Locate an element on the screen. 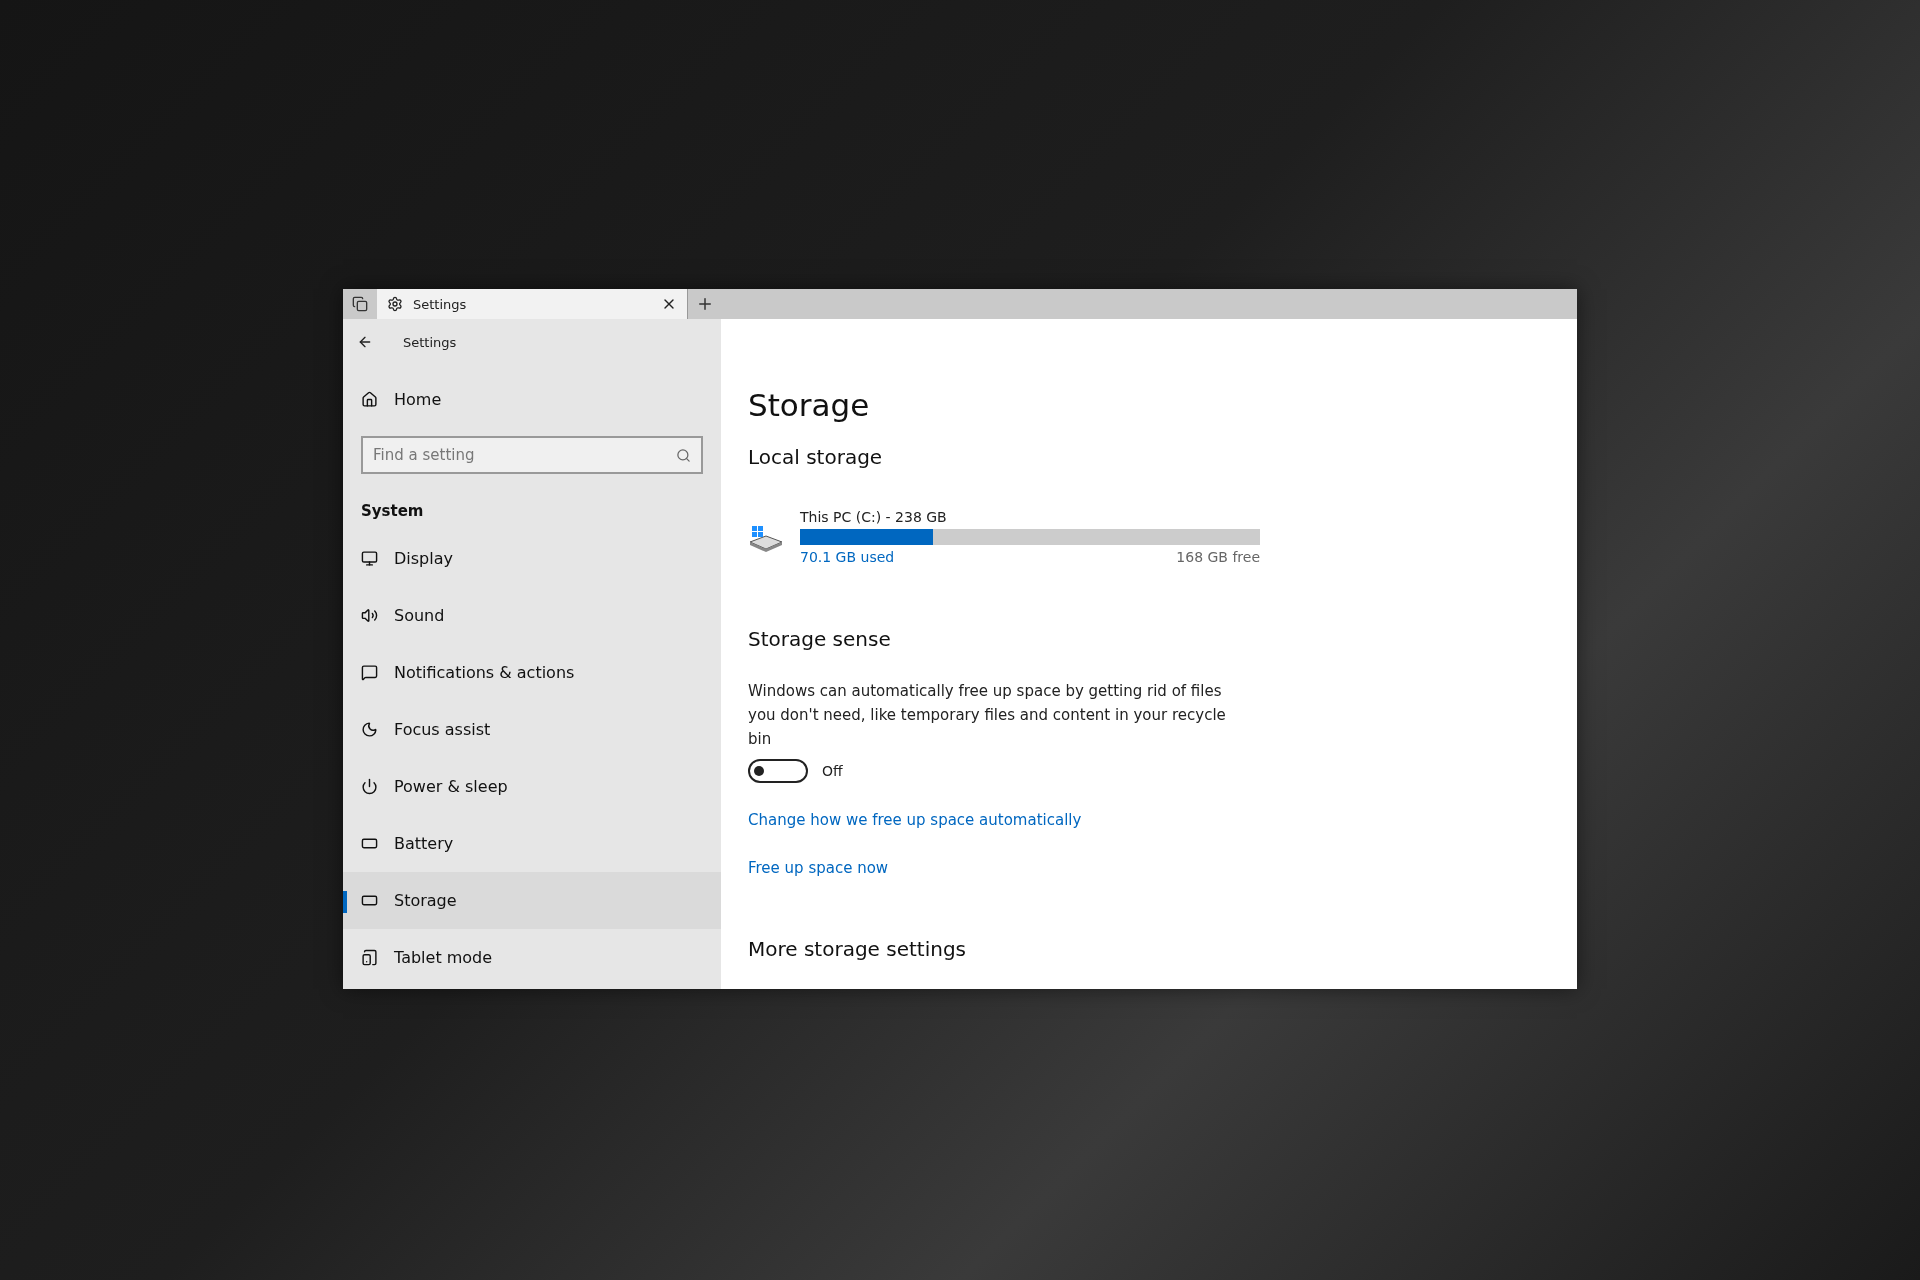  nav-item: Focus assist is located at coordinates (532, 729).